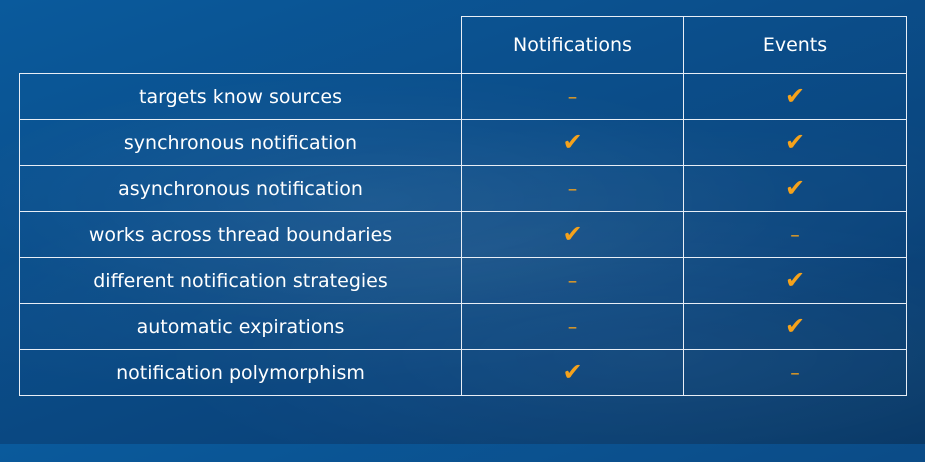  Describe the element at coordinates (240, 234) in the screenshot. I see `feature-label: works across thread boundaries` at that location.